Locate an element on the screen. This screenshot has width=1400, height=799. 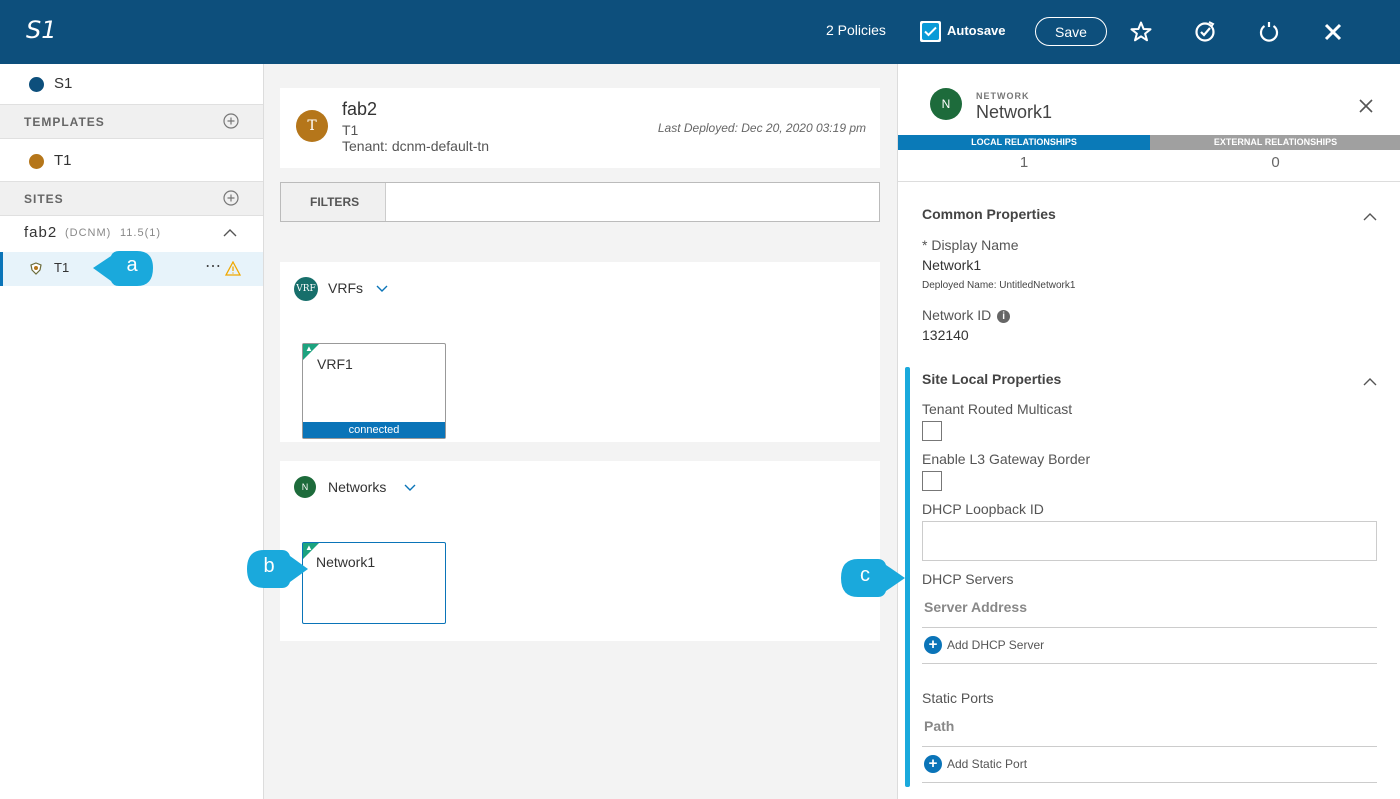
sites-label: SITES is located at coordinates (44, 199).